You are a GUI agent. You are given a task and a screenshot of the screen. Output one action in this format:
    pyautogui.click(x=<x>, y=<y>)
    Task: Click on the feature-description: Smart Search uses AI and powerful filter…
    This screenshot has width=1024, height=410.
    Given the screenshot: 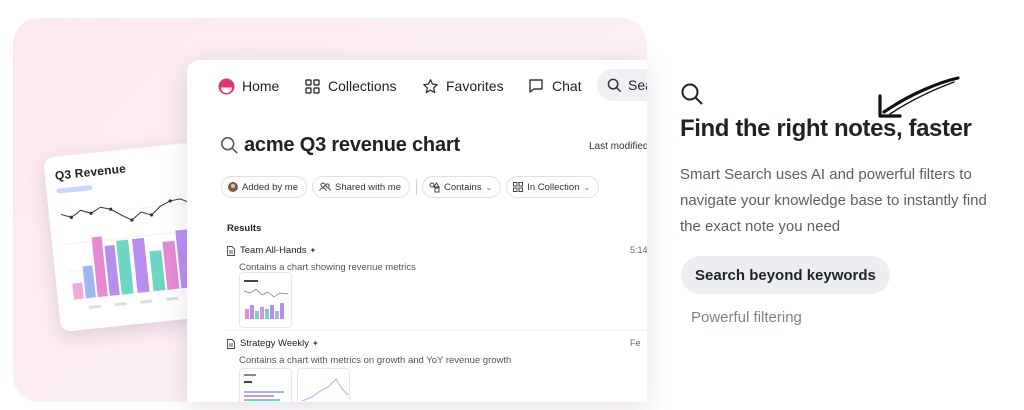 What is the action you would take?
    pyautogui.click(x=833, y=200)
    